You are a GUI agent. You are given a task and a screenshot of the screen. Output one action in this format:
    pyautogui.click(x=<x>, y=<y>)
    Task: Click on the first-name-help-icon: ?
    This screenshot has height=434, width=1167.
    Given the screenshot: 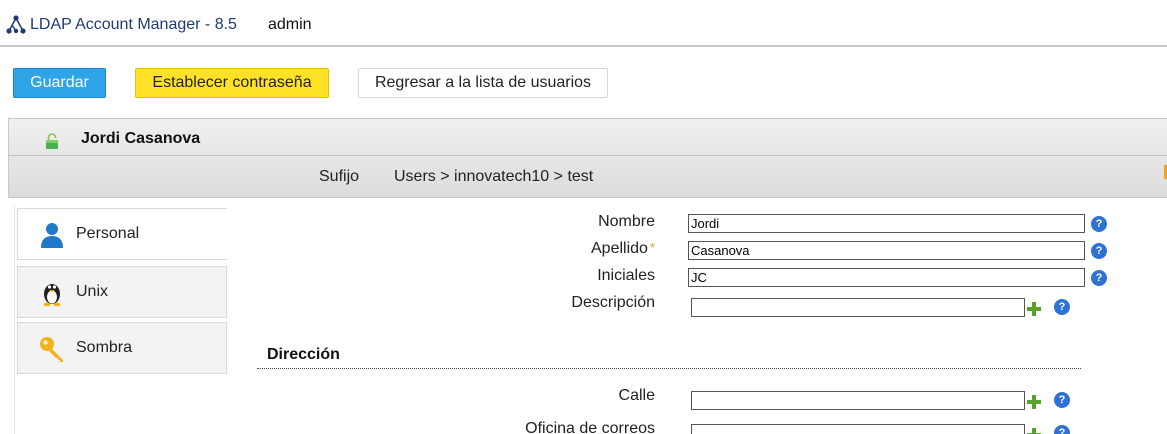 What is the action you would take?
    pyautogui.click(x=1099, y=224)
    